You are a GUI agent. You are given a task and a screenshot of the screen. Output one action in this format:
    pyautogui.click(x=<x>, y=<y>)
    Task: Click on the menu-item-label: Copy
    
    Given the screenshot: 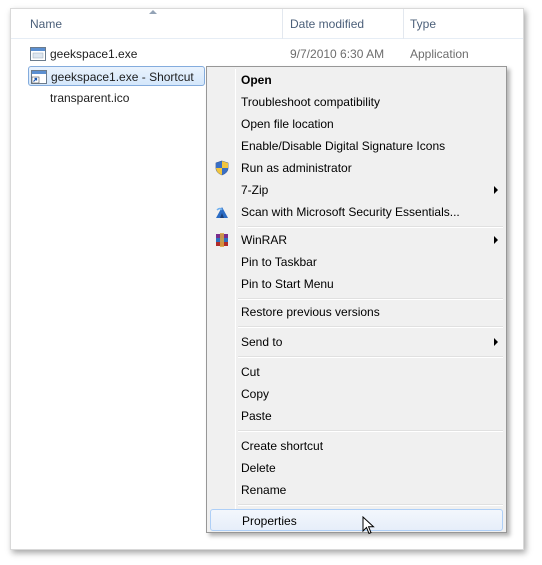 What is the action you would take?
    pyautogui.click(x=255, y=394)
    